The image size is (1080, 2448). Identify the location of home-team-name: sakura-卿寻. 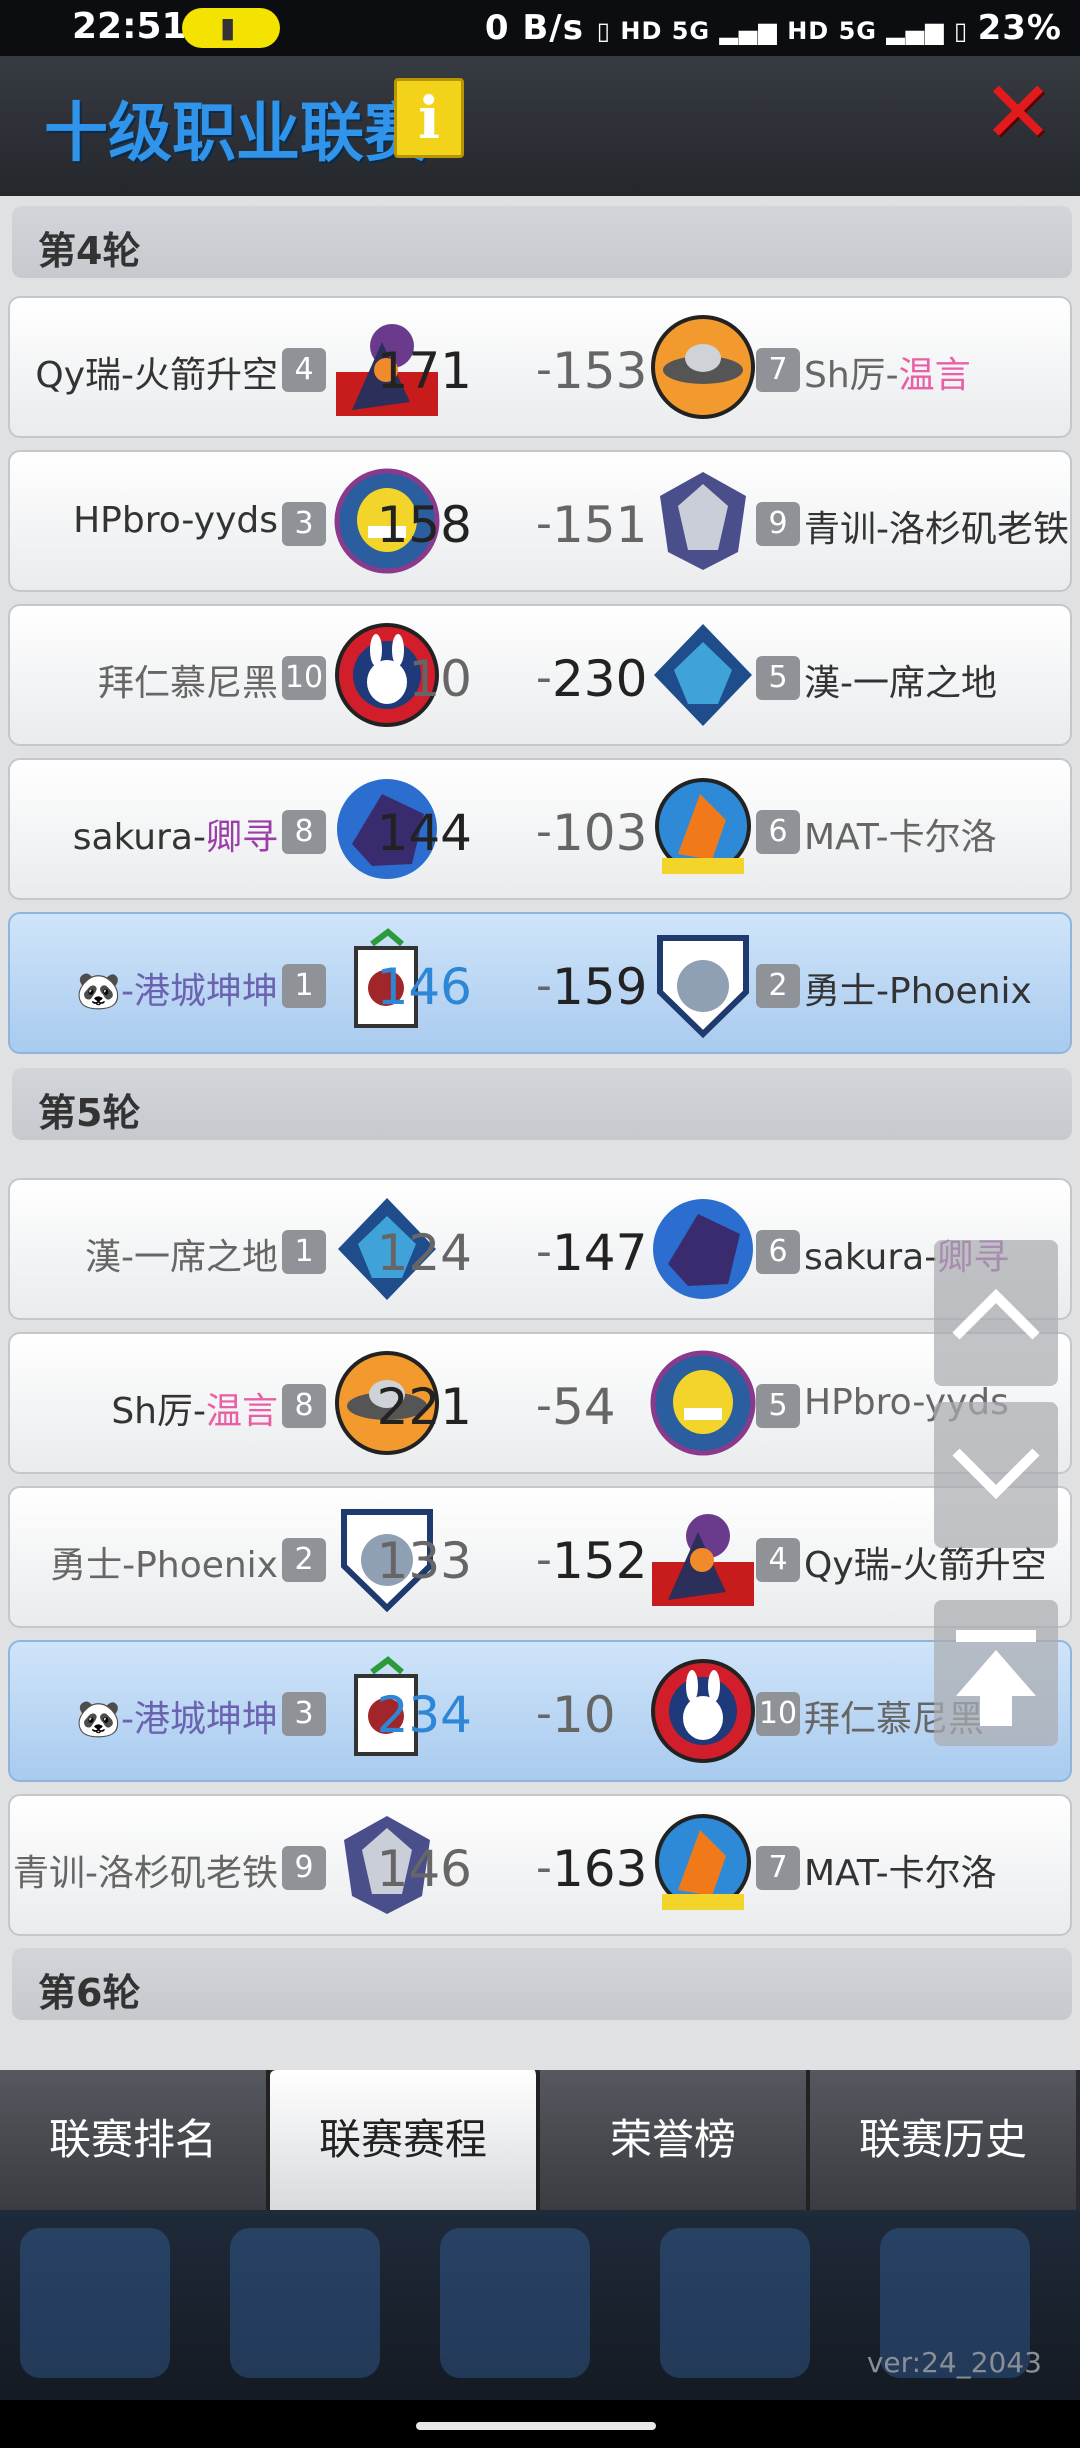
(175, 834).